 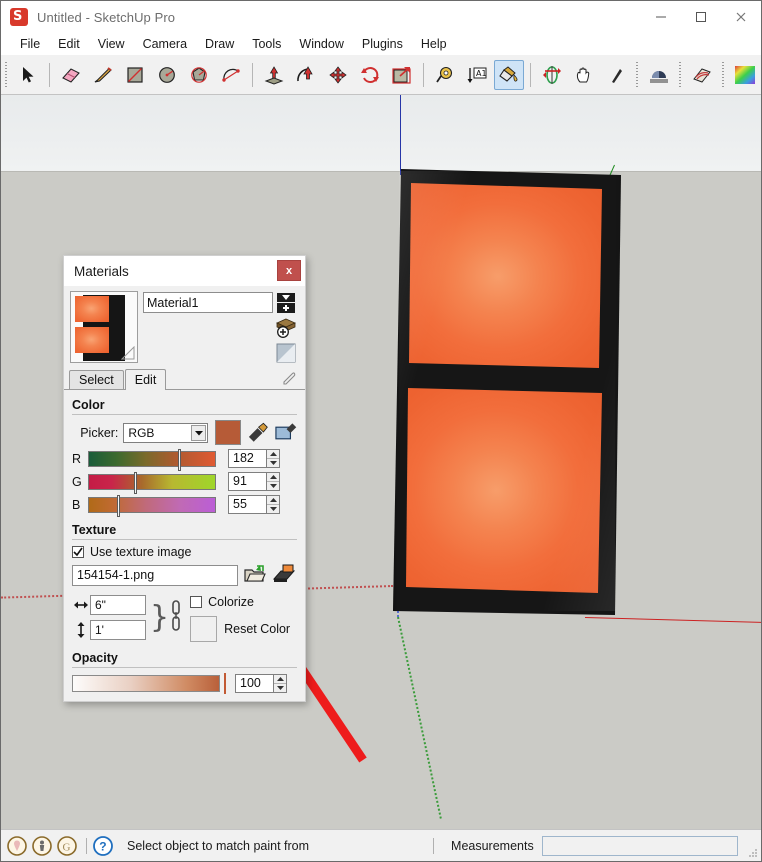 I want to click on create-material-button, so click(x=286, y=303).